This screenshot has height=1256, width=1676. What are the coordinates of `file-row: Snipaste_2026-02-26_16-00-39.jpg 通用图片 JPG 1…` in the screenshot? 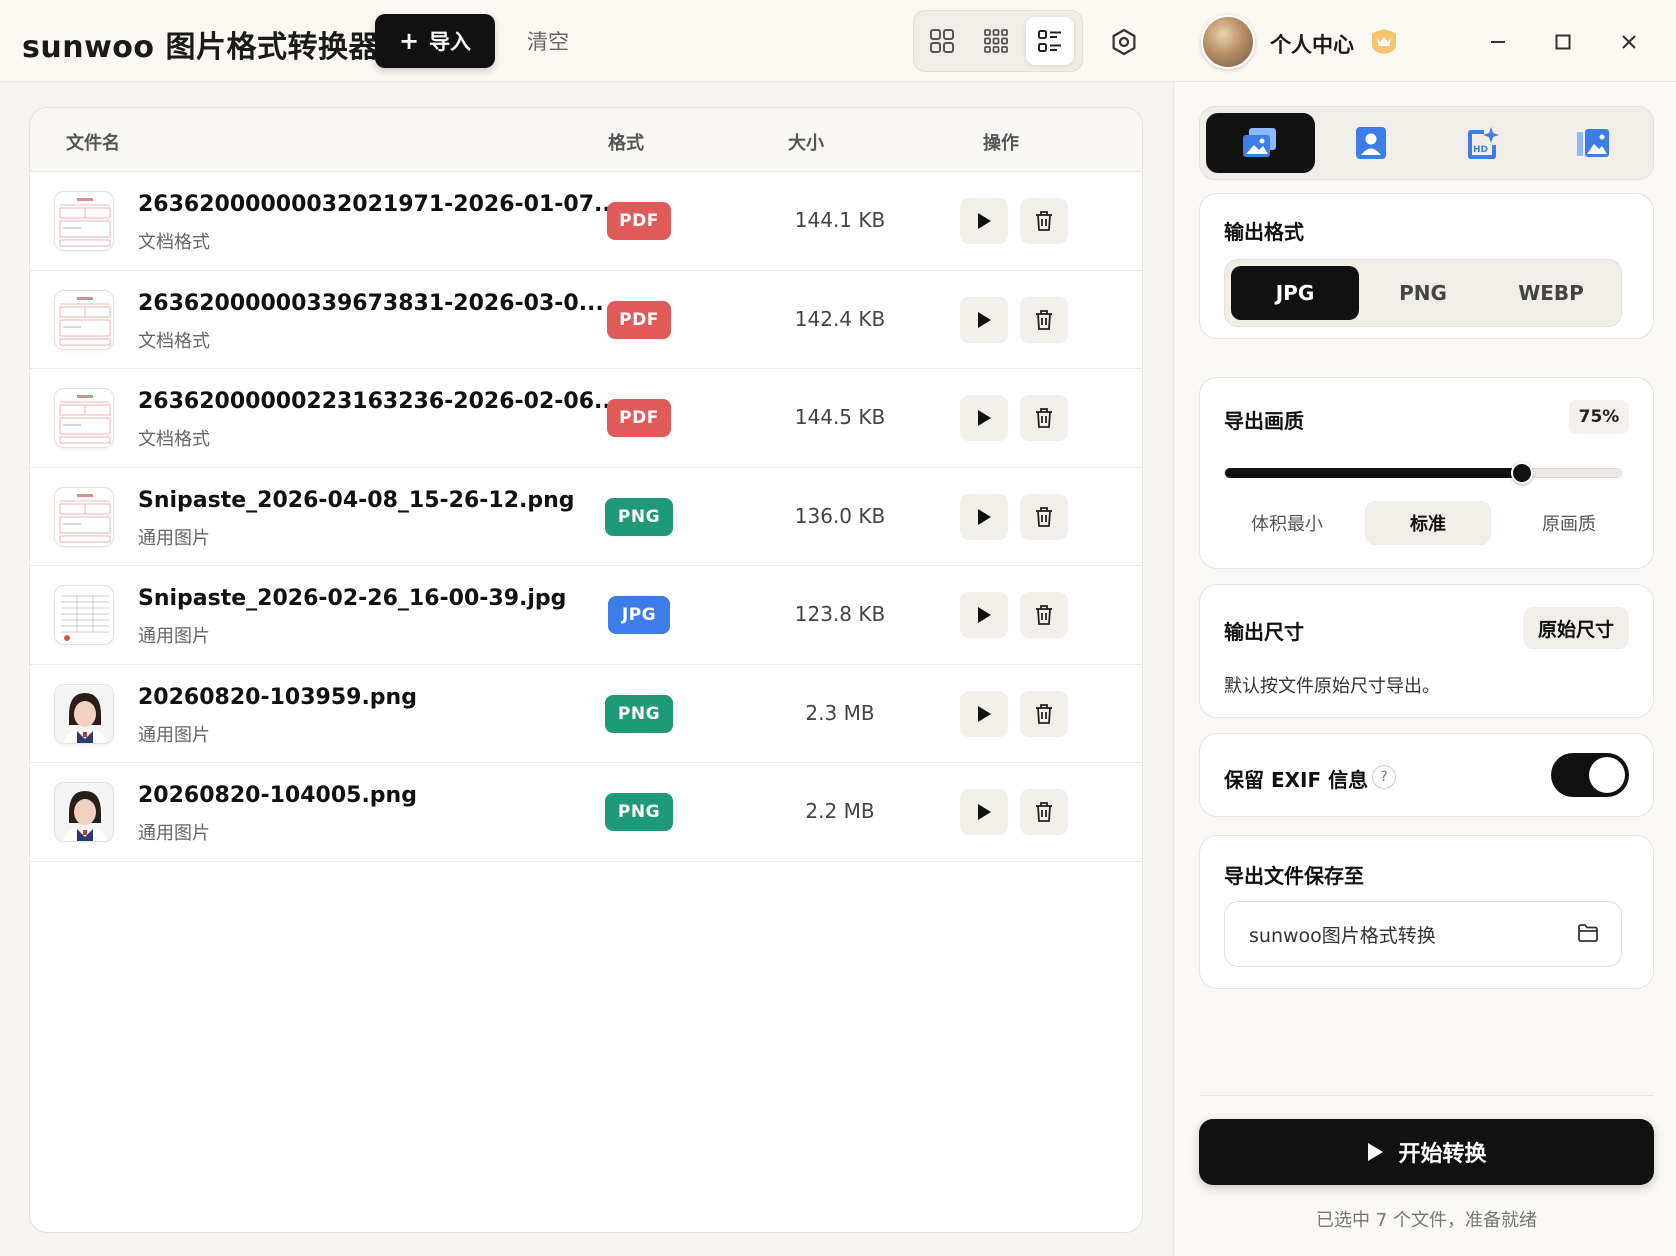 It's located at (586, 615).